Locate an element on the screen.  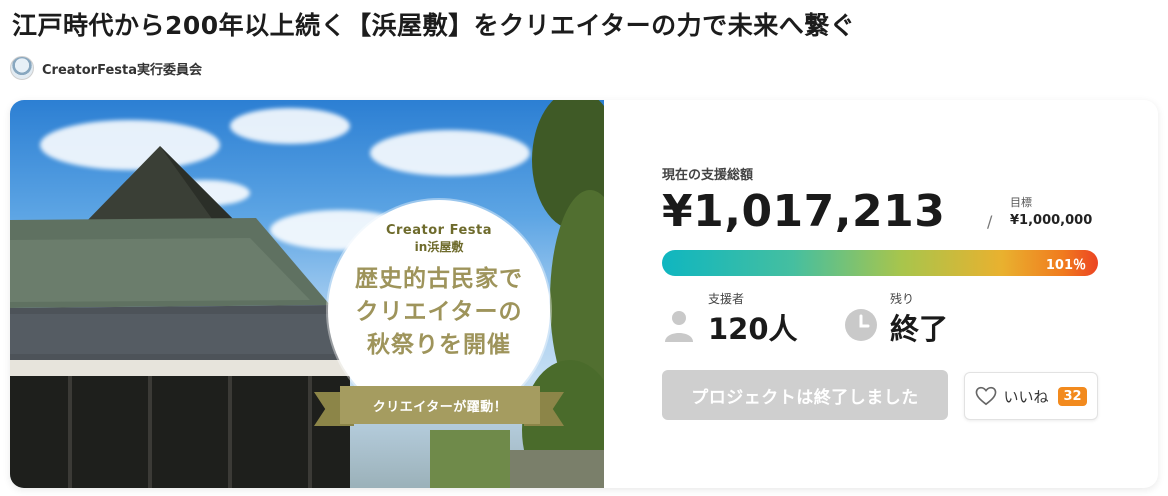
badge-headline-line: 秋祭りを開催 is located at coordinates (439, 345).